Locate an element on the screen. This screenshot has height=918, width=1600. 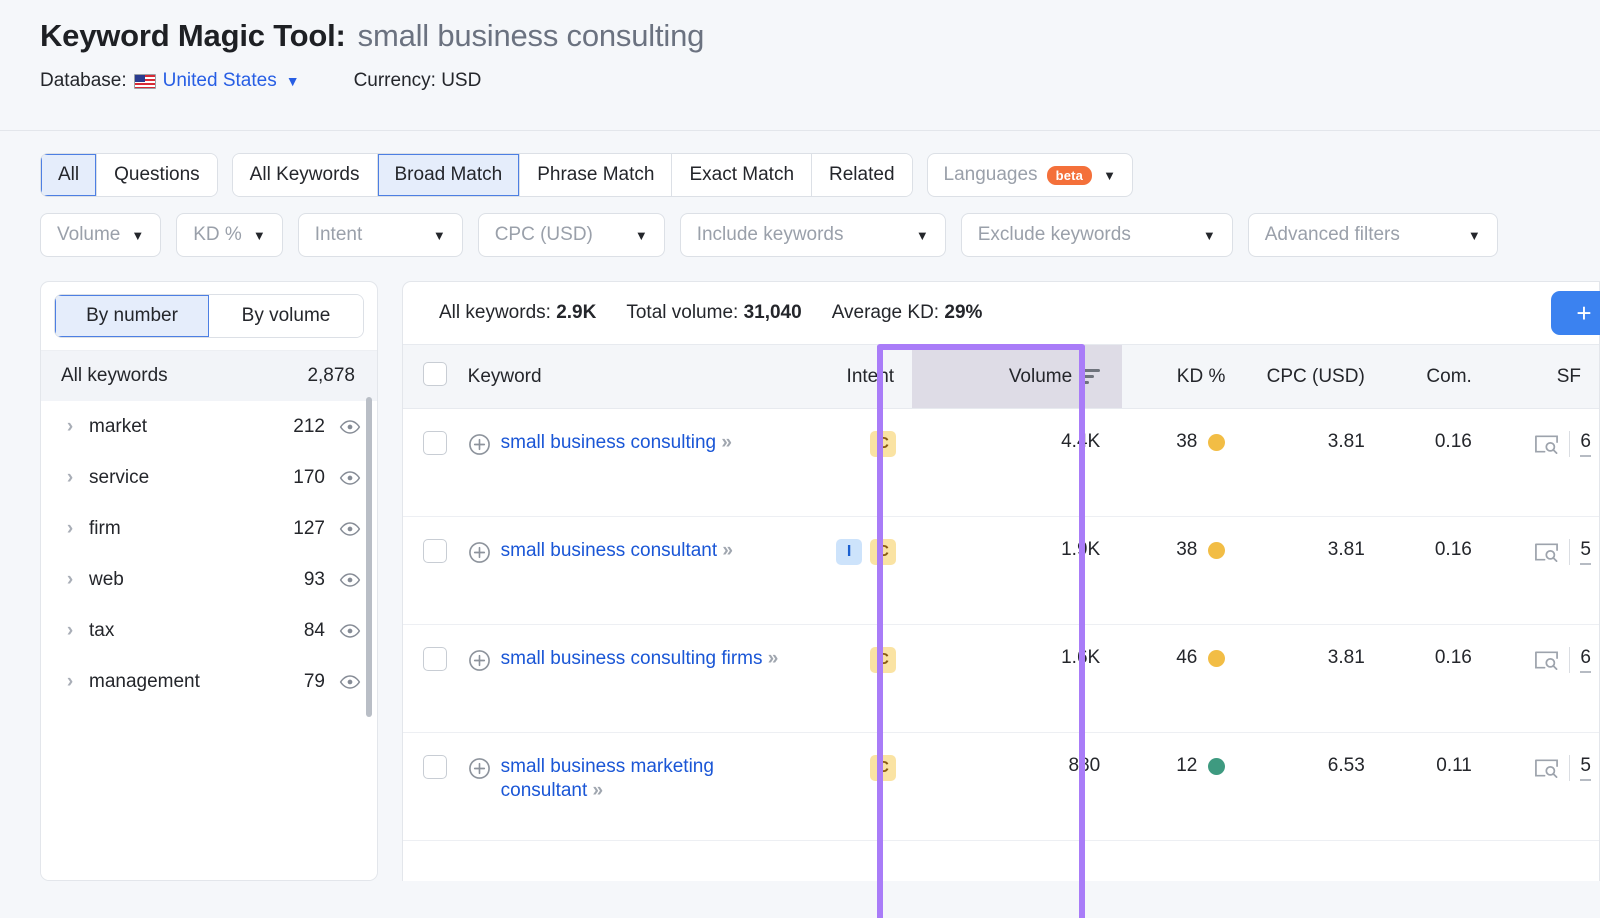
column-header-com: Com. is located at coordinates (1435, 376).